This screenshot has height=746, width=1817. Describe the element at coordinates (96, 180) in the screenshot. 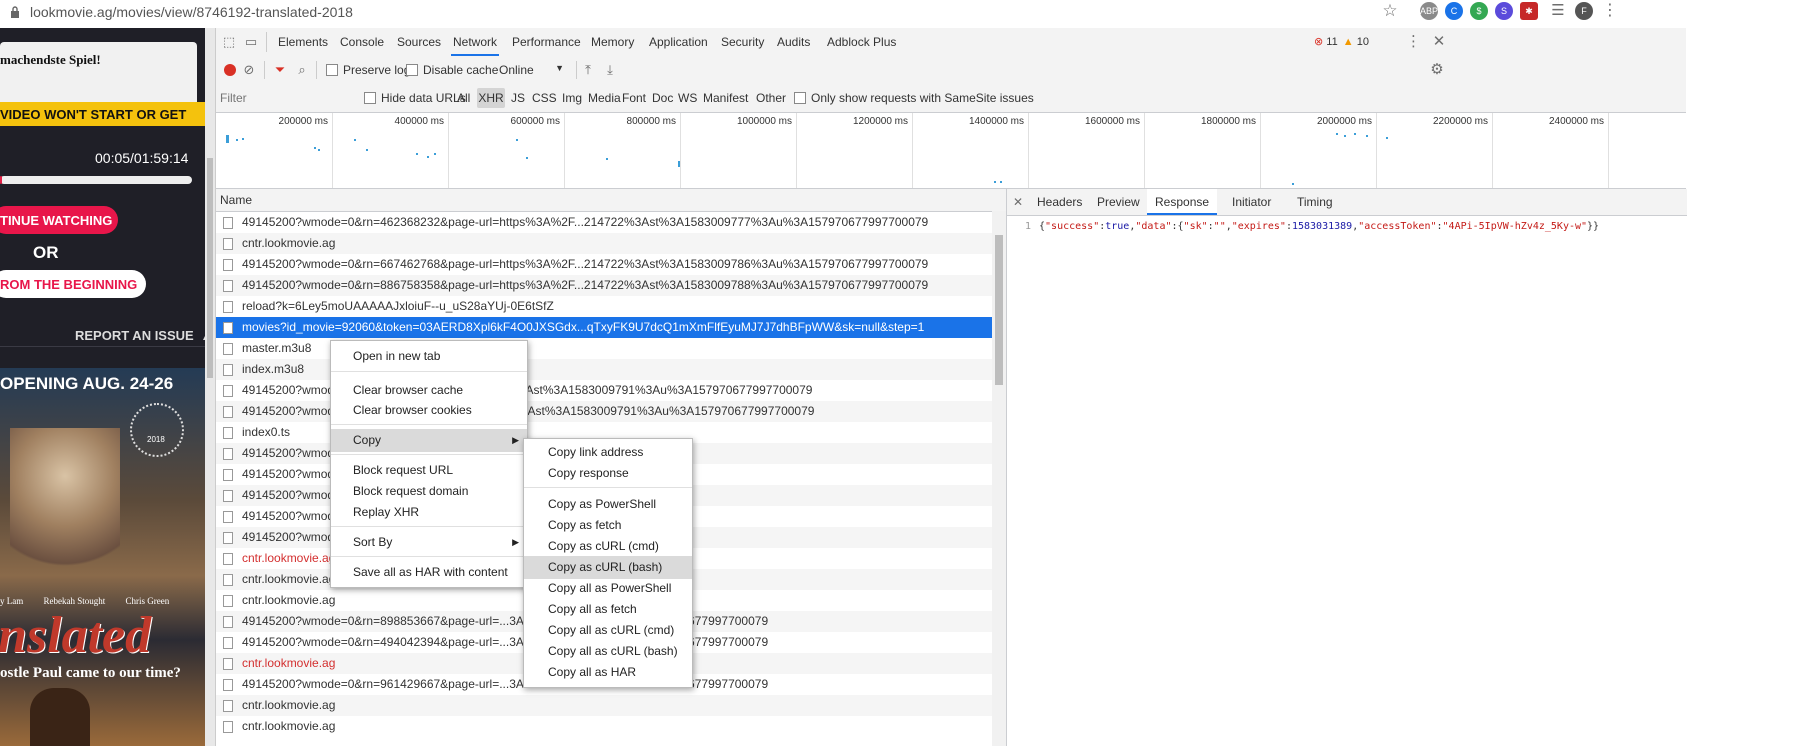

I see `video-progress-bar` at that location.